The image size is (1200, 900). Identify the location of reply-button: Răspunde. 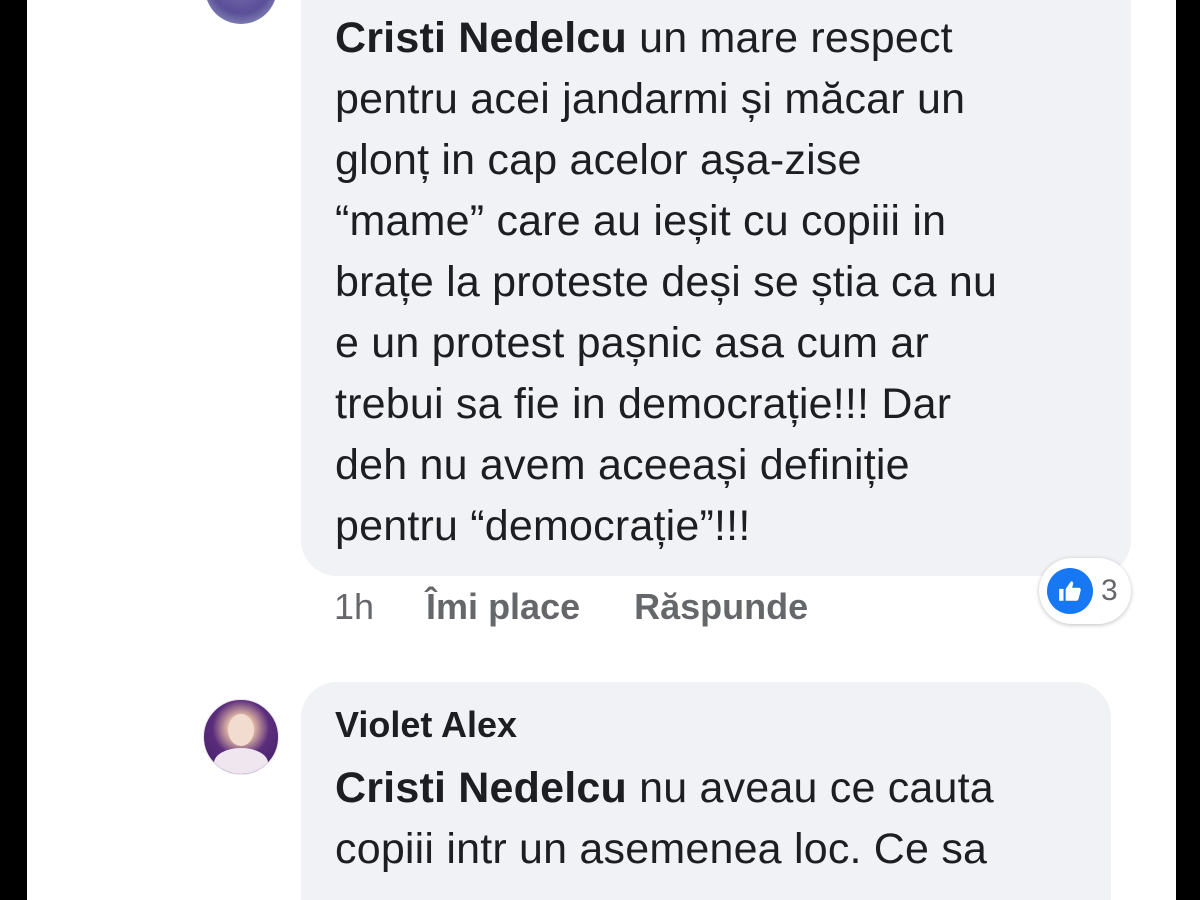
(721, 607).